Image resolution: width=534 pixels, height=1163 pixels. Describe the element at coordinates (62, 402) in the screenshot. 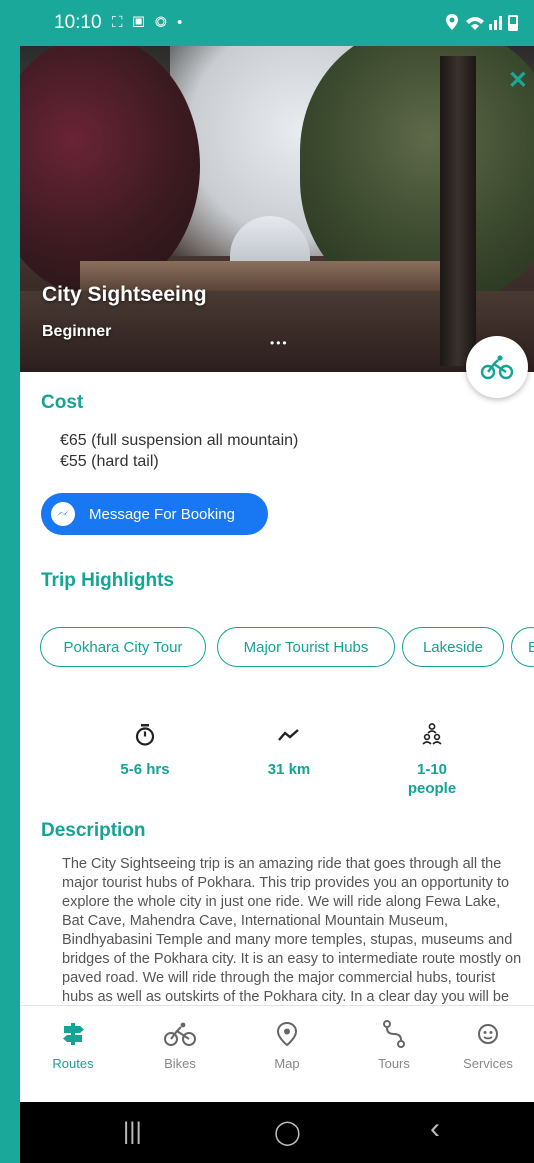

I see `cost-heading: Cost` at that location.